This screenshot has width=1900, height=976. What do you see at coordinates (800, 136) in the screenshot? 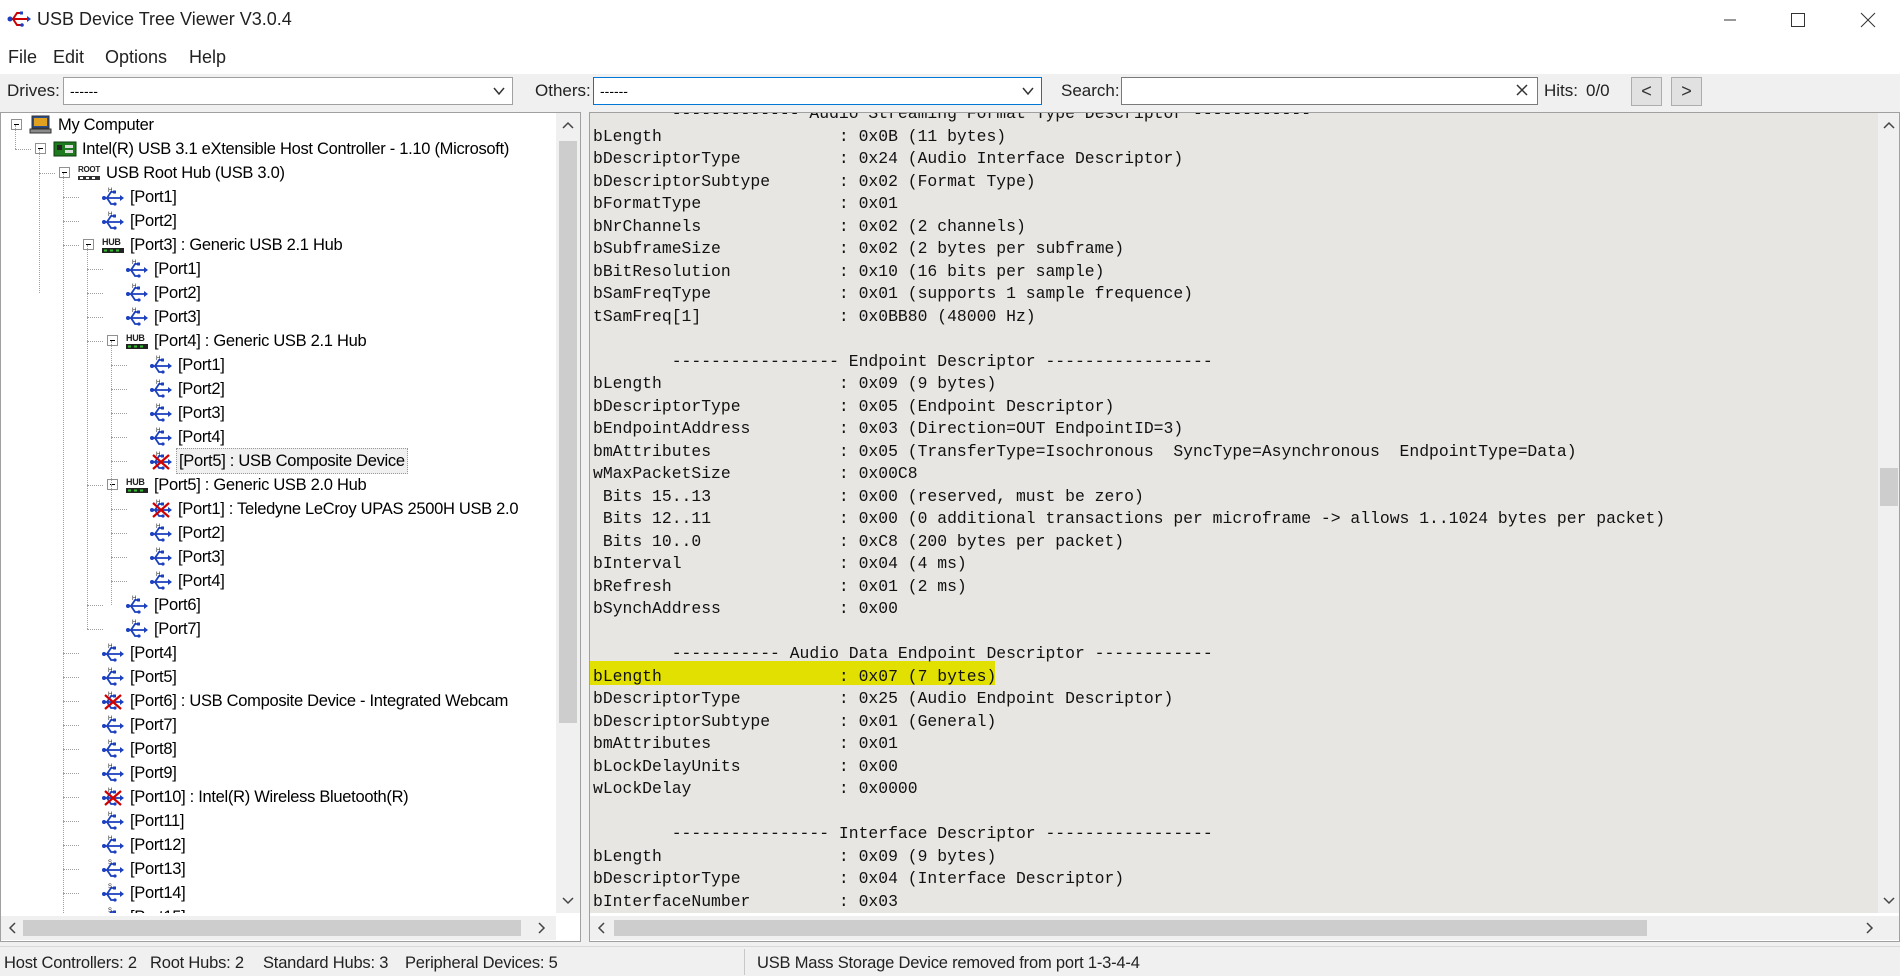
I see `descriptor-line: bLength : 0x0B (11 bytes)` at bounding box center [800, 136].